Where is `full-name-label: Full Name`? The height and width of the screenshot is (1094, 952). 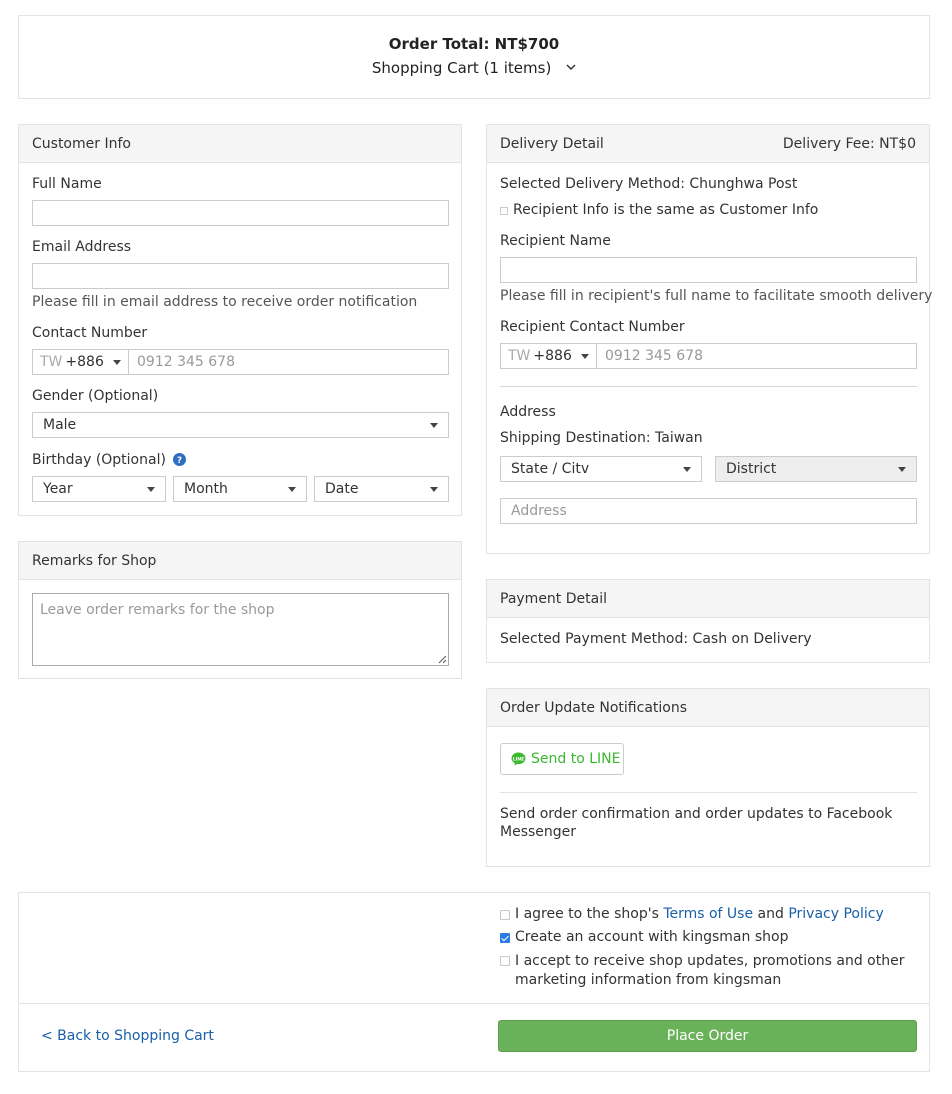
full-name-label: Full Name is located at coordinates (67, 184).